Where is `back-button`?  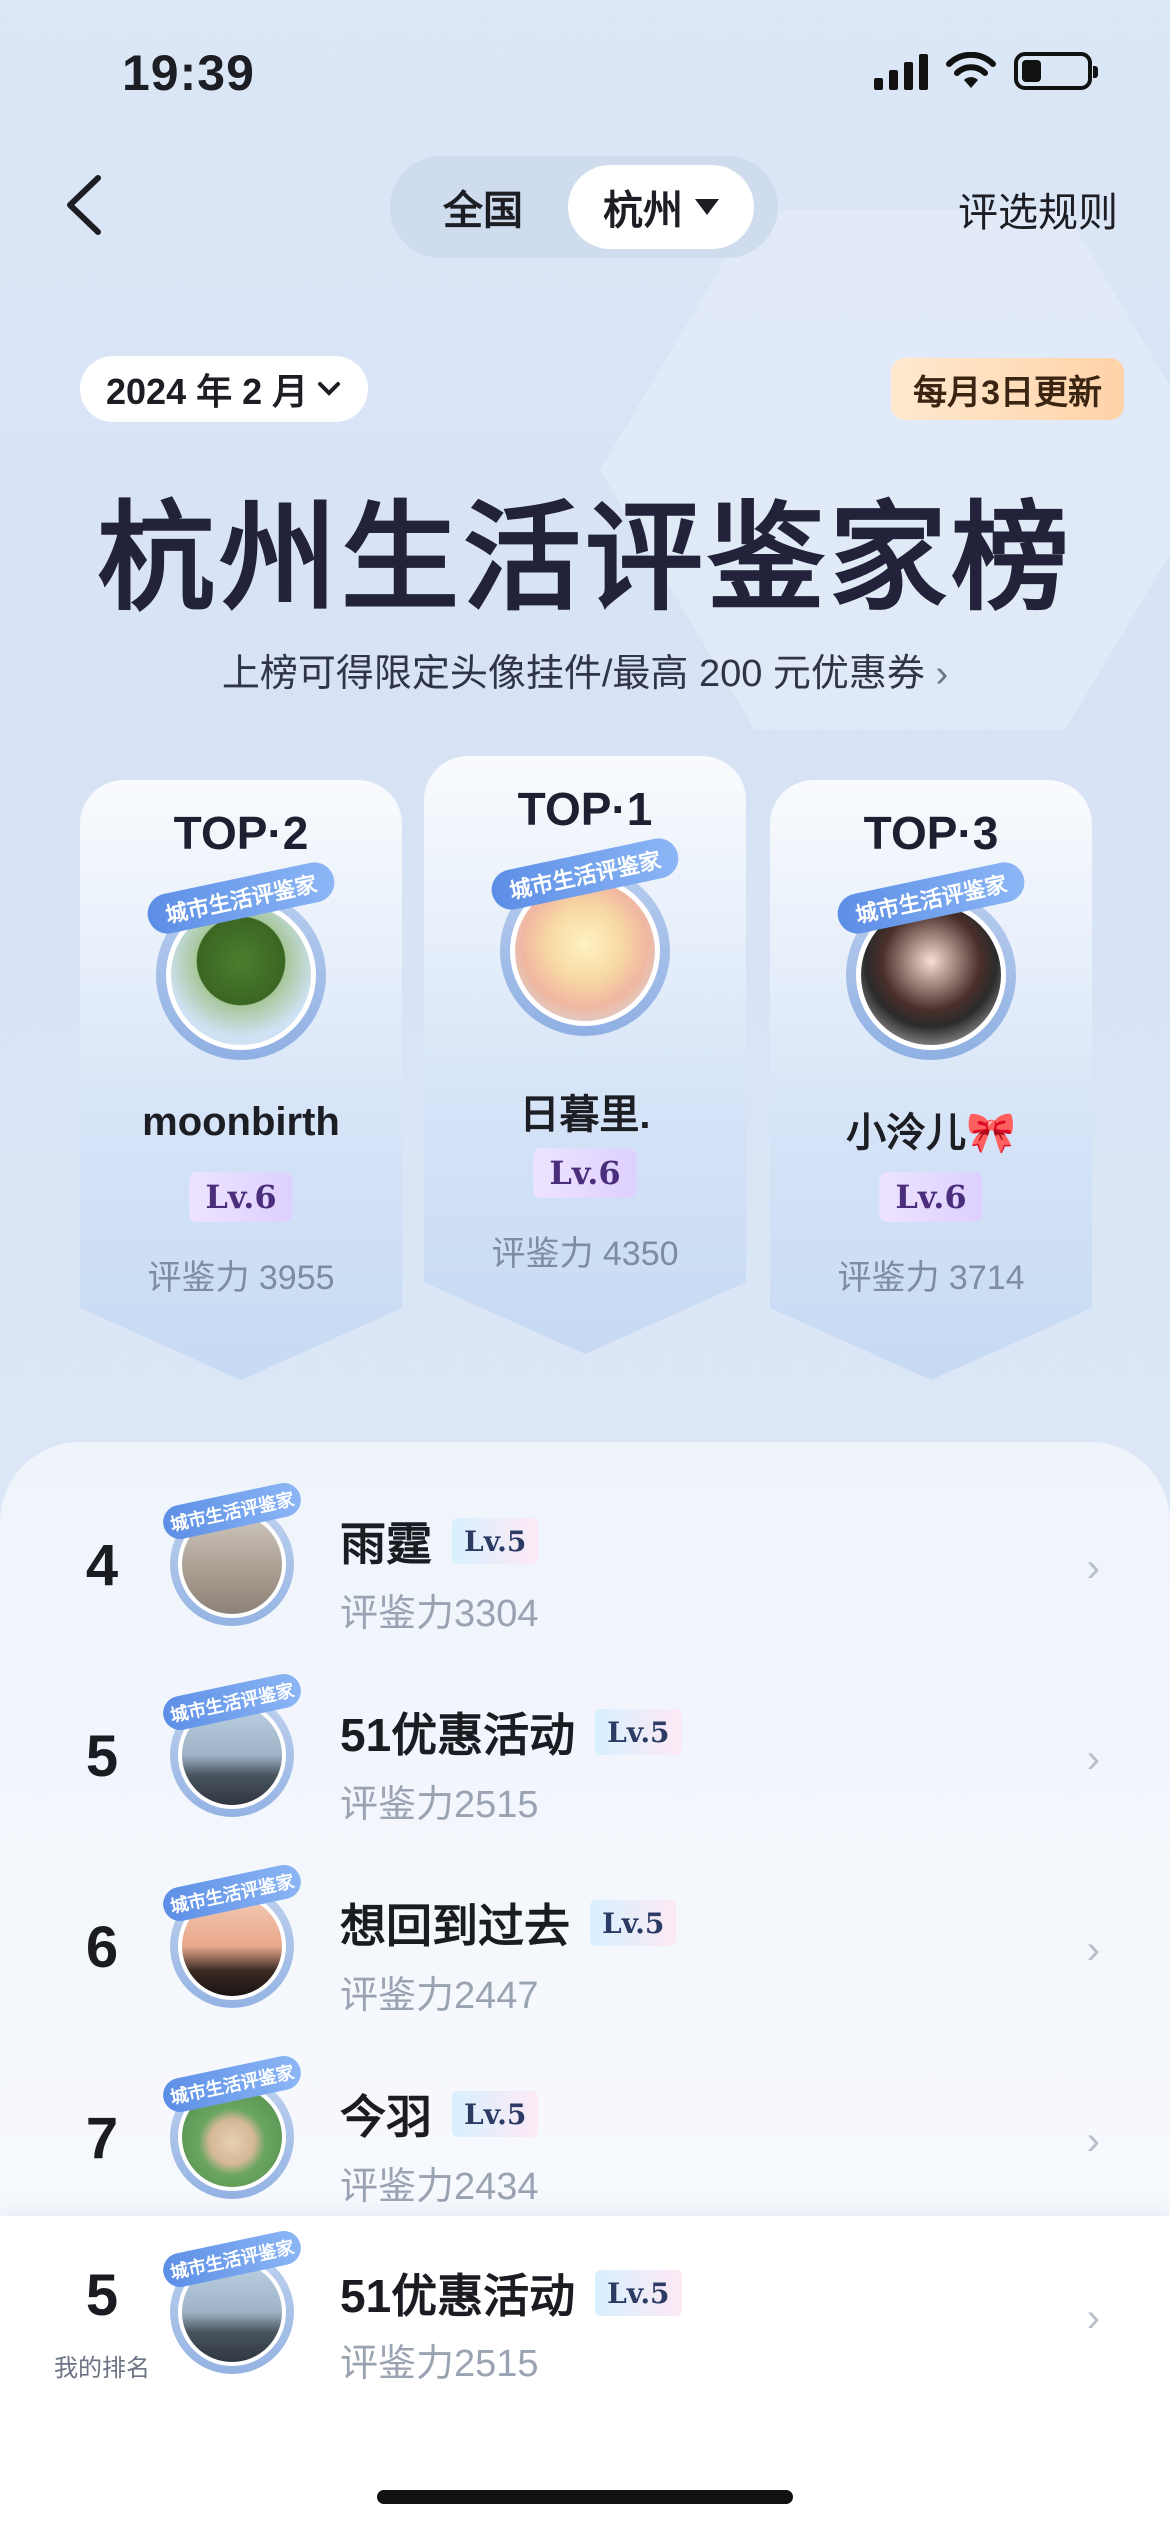
back-button is located at coordinates (86, 205).